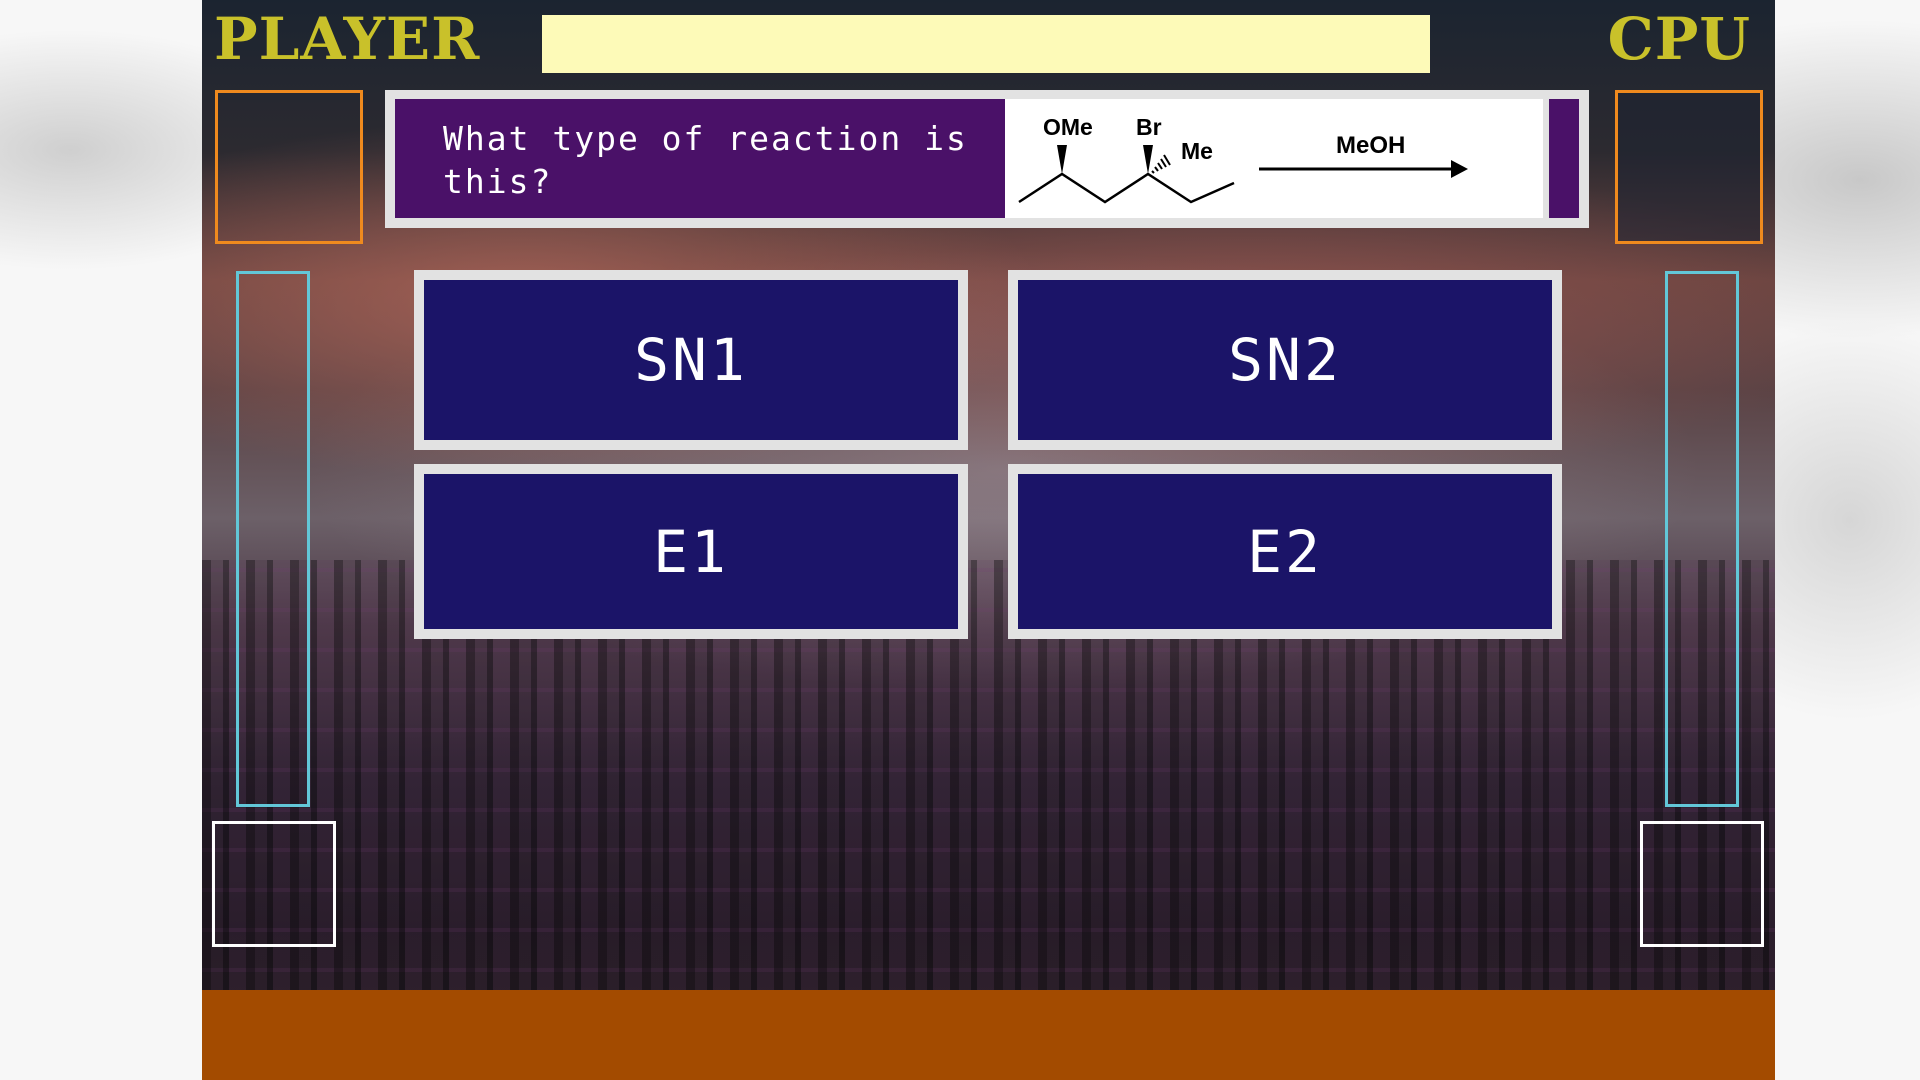 This screenshot has height=1080, width=1920. I want to click on answer-button-4: E2, so click(1285, 551).